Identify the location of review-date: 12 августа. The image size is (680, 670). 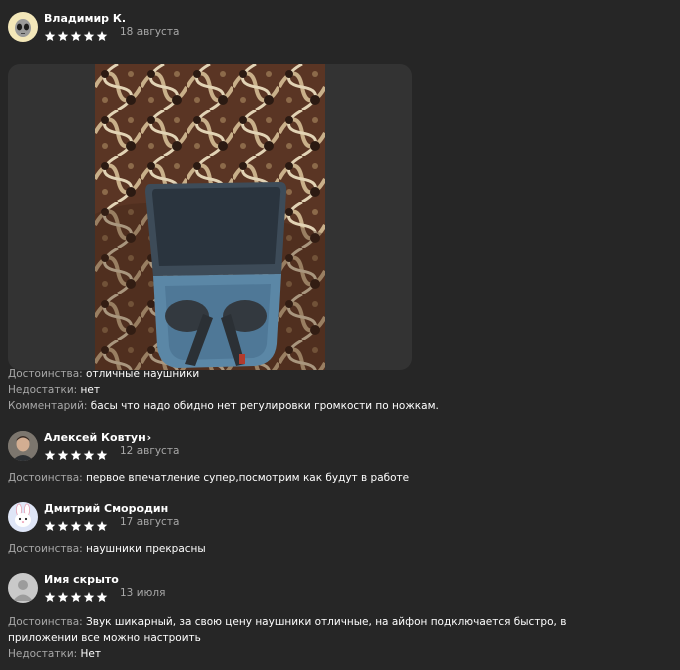
(150, 451).